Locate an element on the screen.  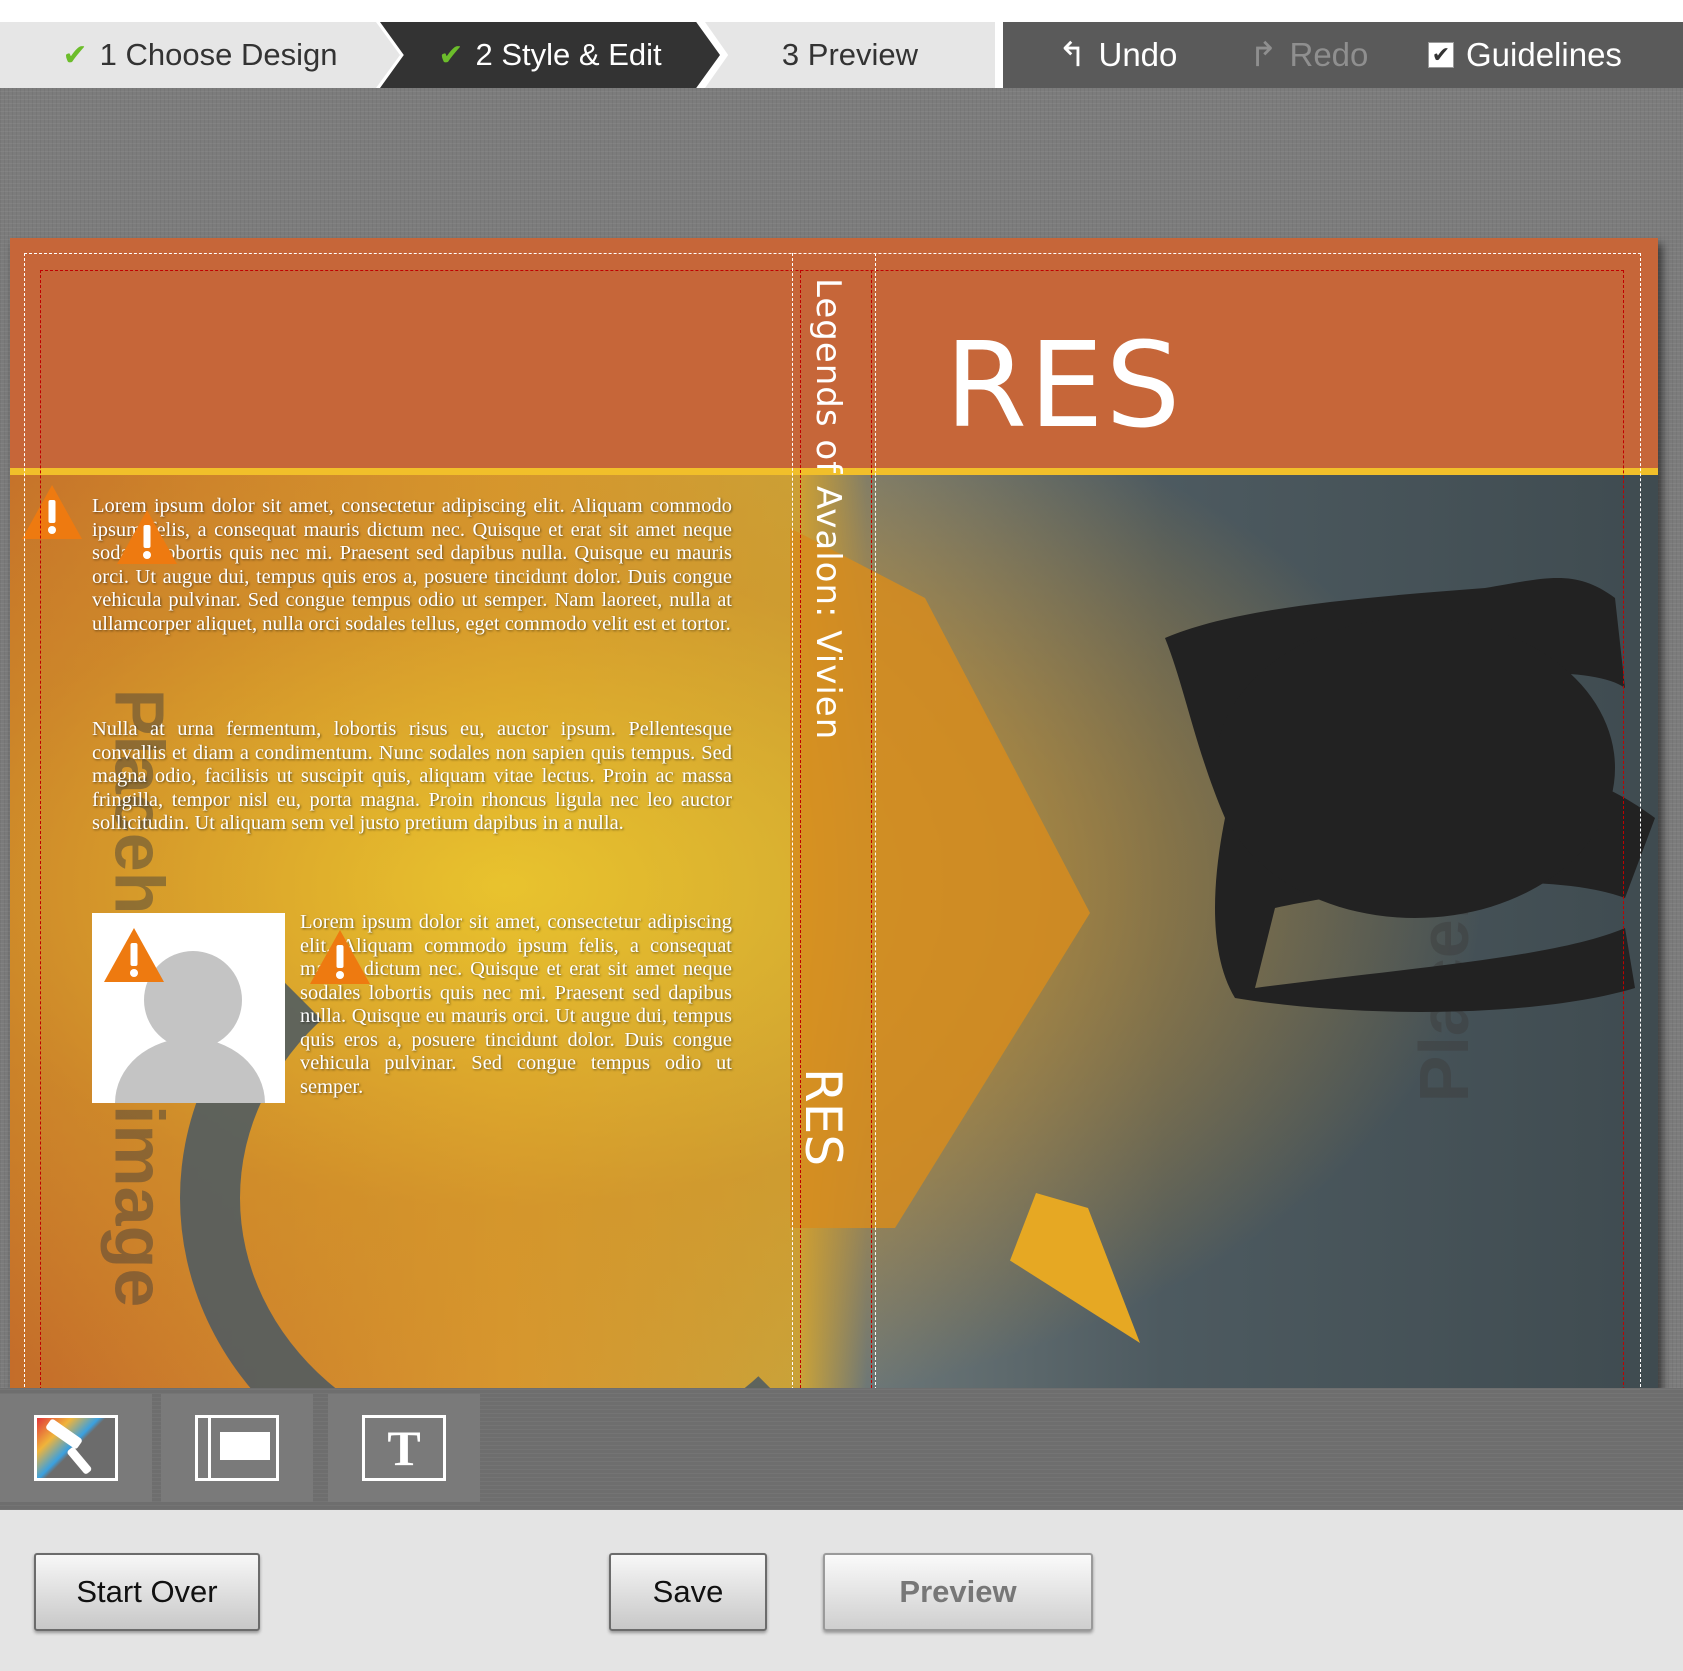
text-icon: T is located at coordinates (404, 1448).